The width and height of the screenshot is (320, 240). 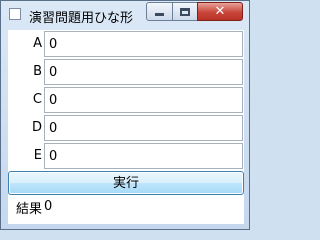 What do you see at coordinates (37, 155) in the screenshot?
I see `field-label-e: E` at bounding box center [37, 155].